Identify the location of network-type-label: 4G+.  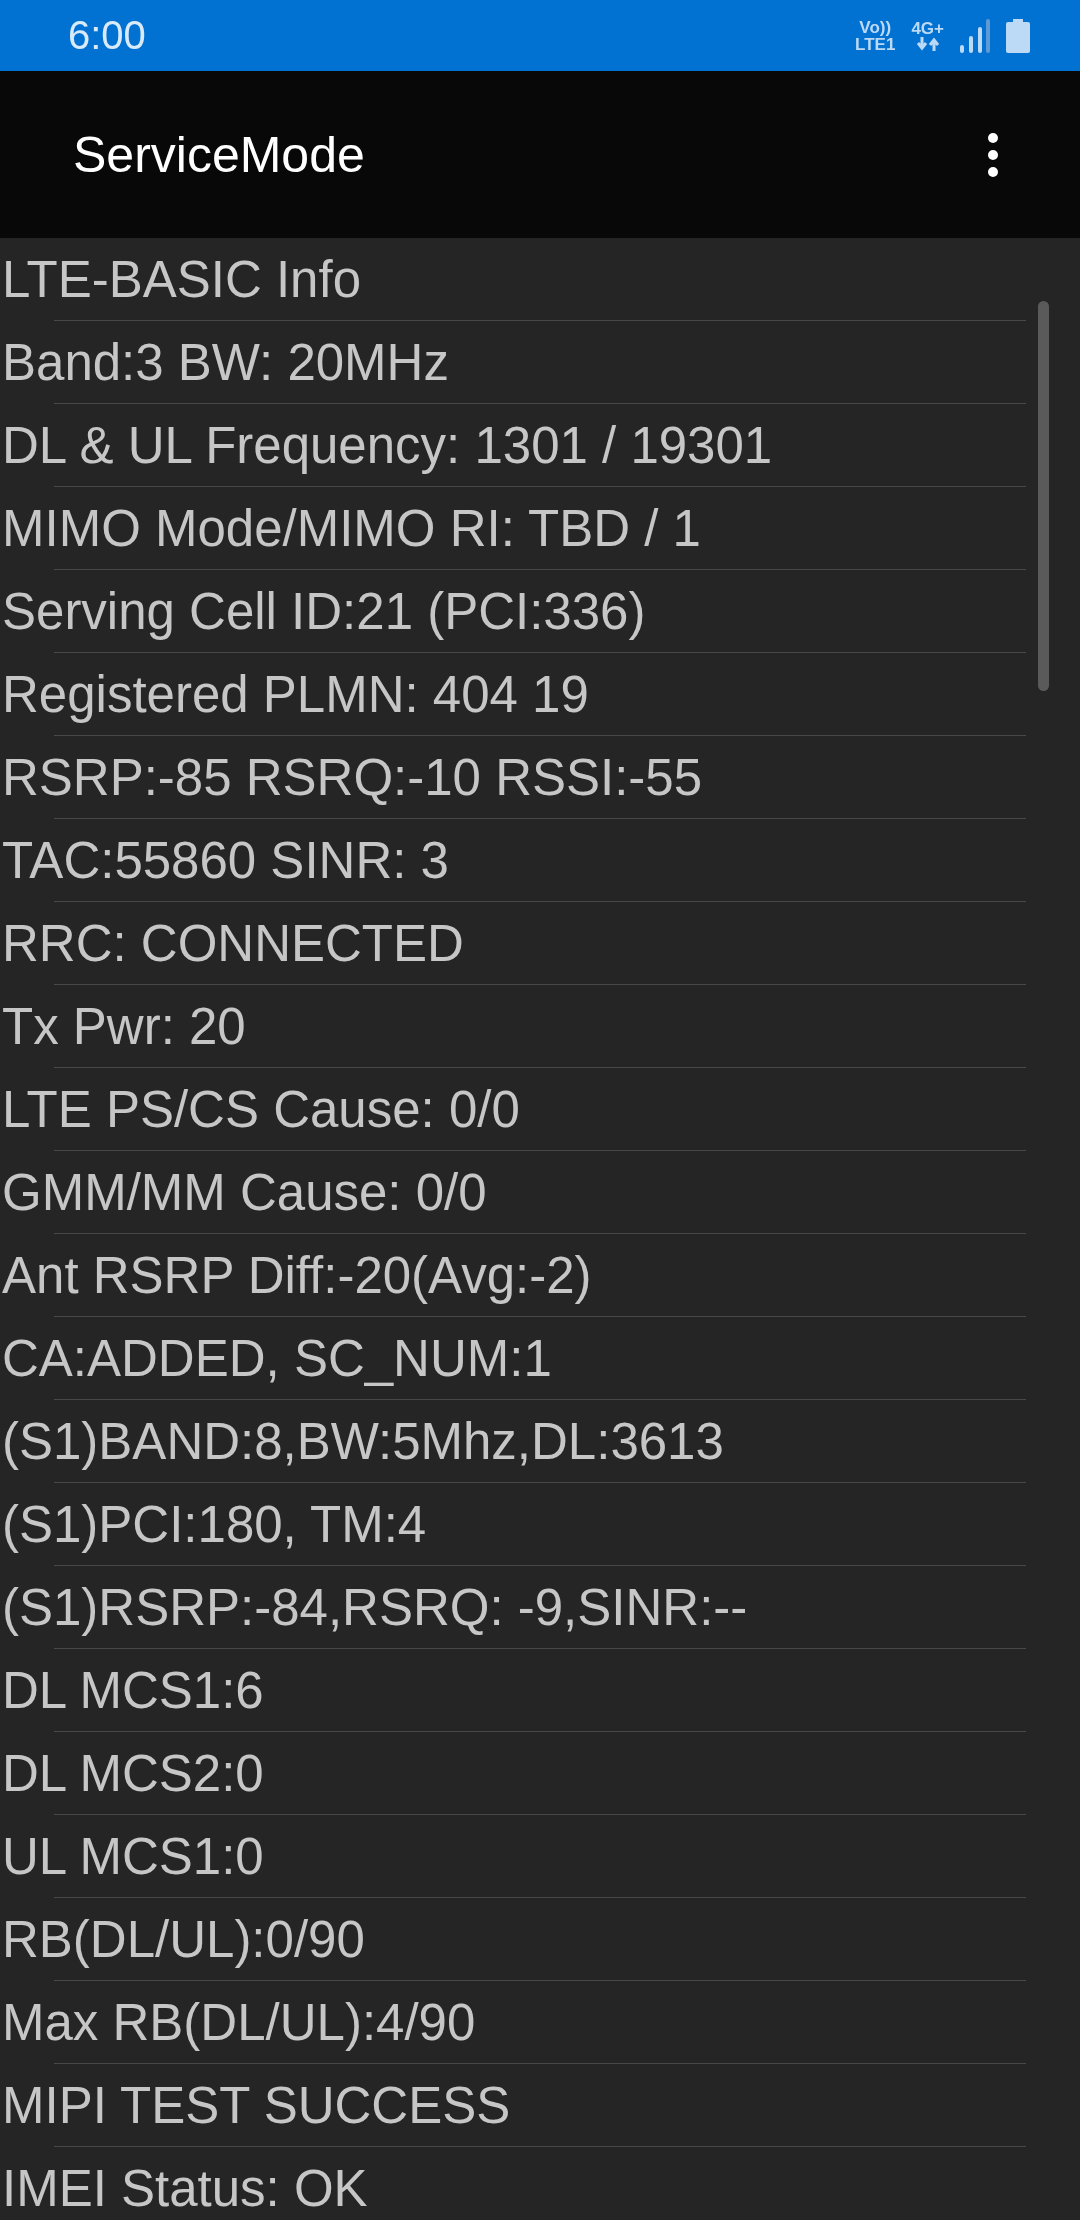
(927, 28).